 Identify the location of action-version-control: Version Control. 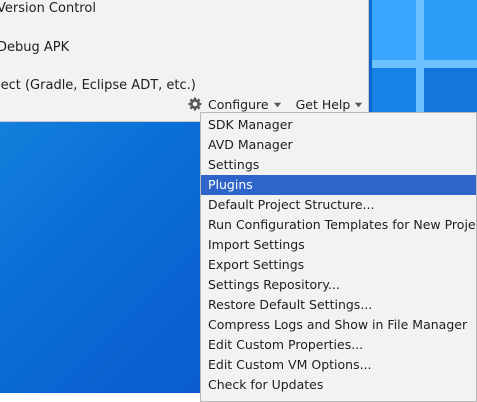
(48, 8).